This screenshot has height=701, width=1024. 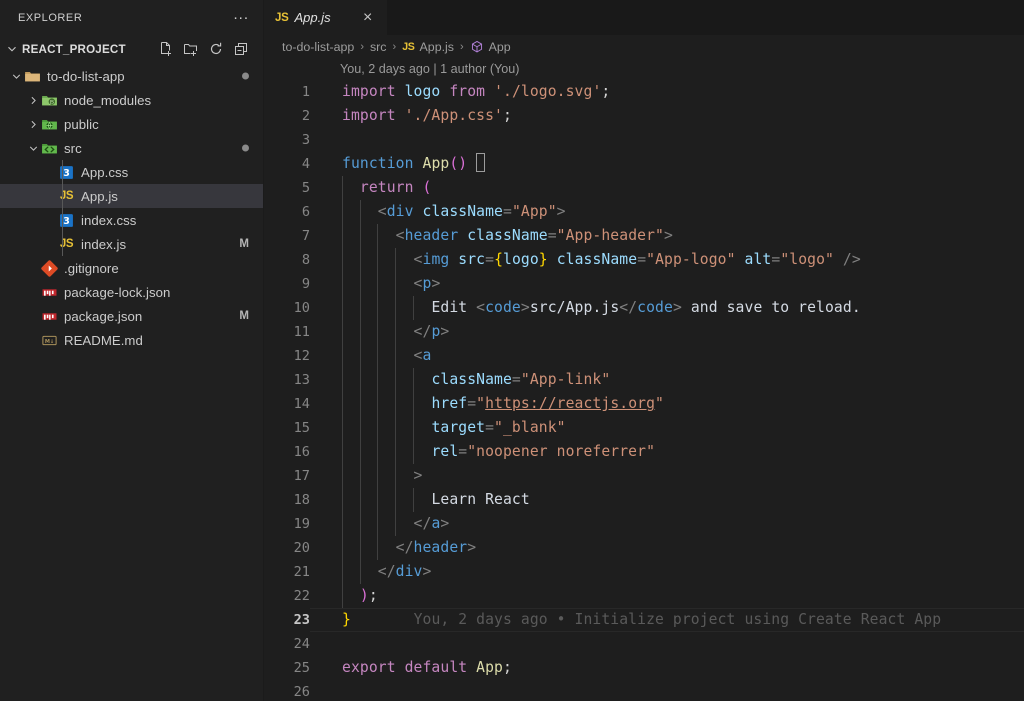 I want to click on code-line: 22 );, so click(x=644, y=596).